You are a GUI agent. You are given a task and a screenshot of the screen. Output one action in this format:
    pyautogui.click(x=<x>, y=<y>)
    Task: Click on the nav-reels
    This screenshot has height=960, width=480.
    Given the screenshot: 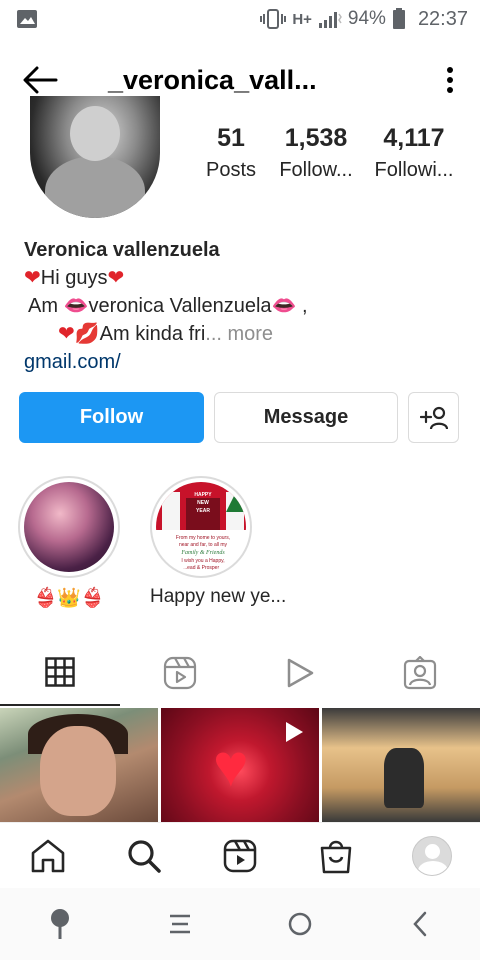 What is the action you would take?
    pyautogui.click(x=240, y=856)
    